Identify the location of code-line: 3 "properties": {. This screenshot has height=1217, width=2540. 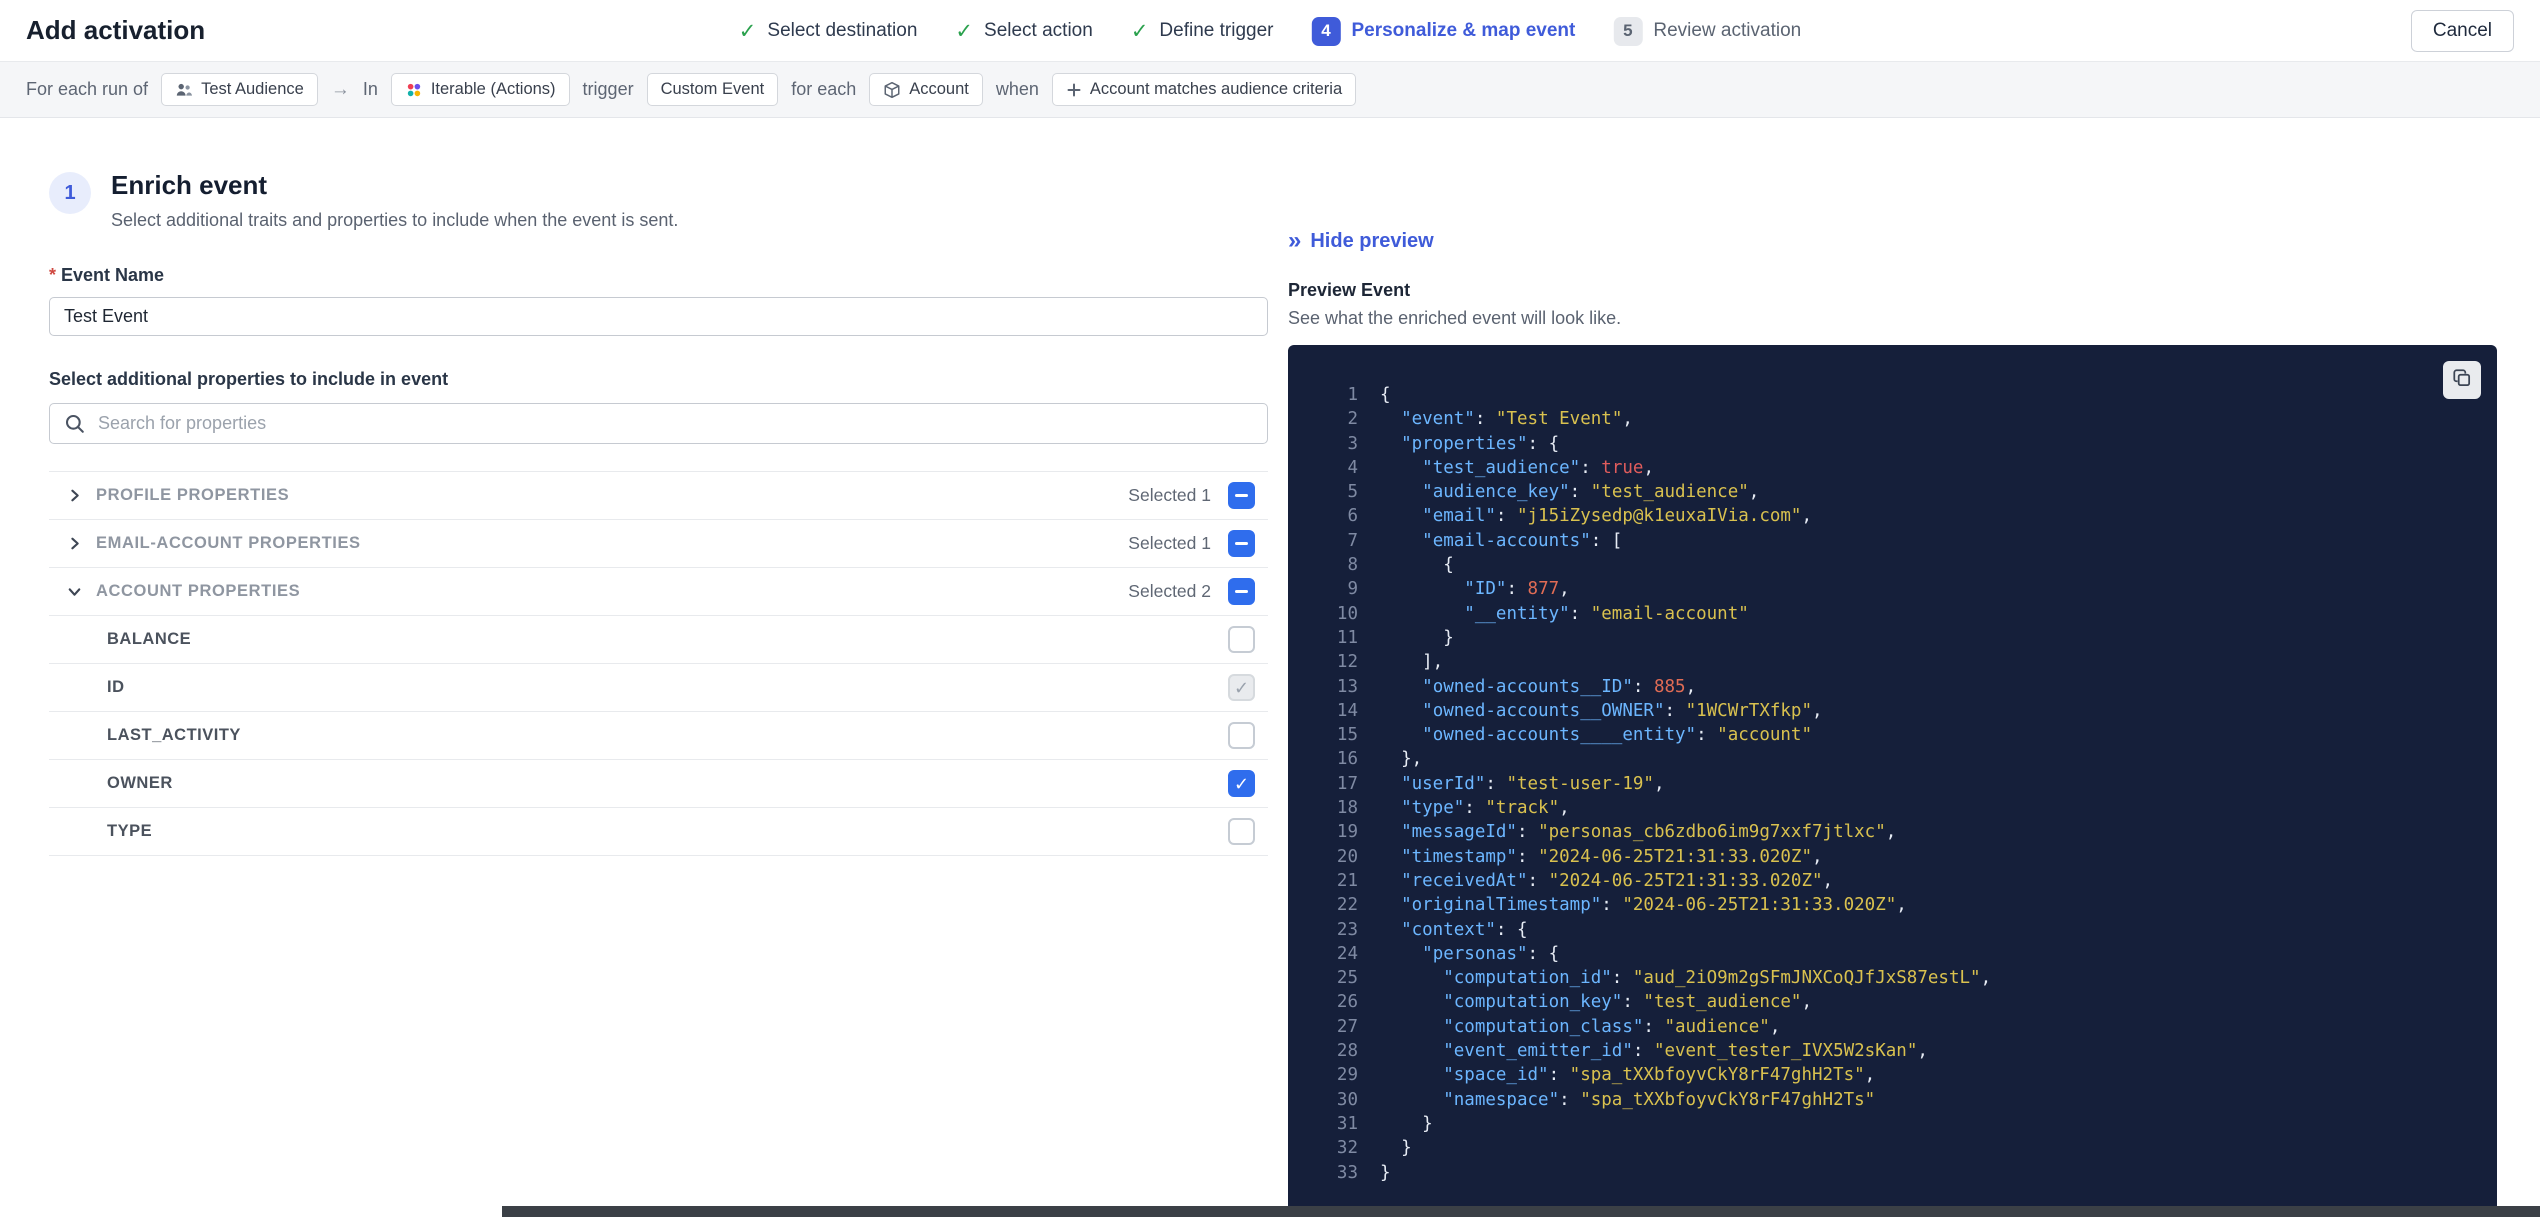
(1892, 444).